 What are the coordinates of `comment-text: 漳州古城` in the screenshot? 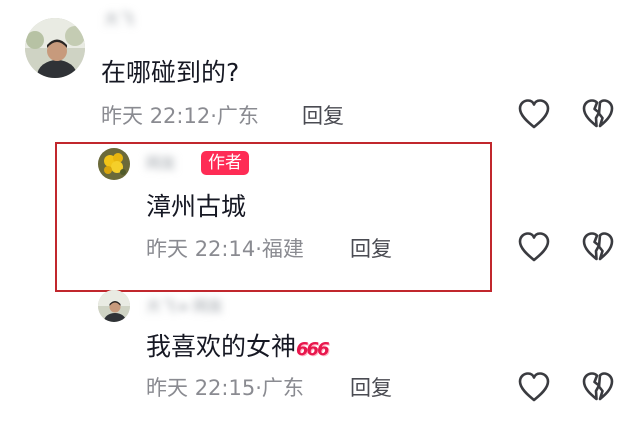 It's located at (196, 206).